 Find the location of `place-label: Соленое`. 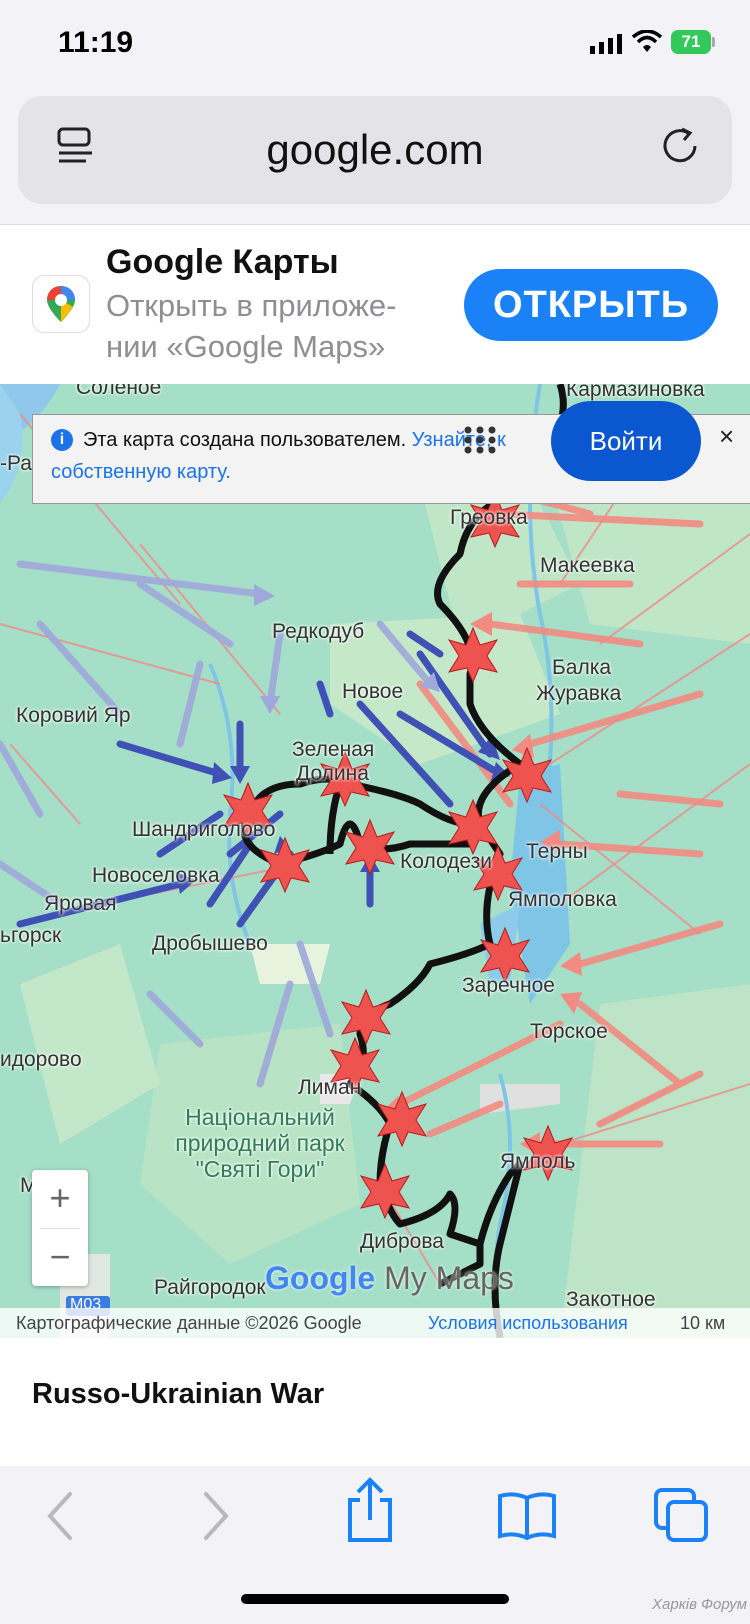

place-label: Соленое is located at coordinates (119, 391).